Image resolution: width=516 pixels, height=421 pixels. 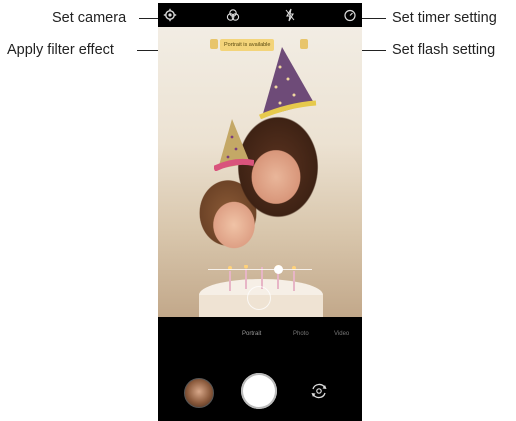 What do you see at coordinates (301, 334) in the screenshot?
I see `mode-photo: Photo` at bounding box center [301, 334].